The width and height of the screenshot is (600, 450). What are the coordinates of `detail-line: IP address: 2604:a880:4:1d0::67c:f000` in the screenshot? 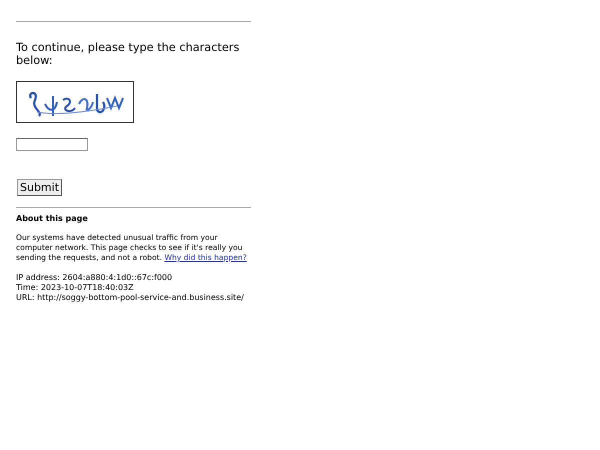 It's located at (95, 278).